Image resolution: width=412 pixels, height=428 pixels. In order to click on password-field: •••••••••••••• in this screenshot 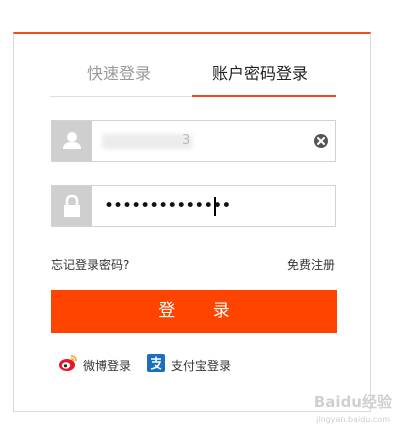, I will do `click(193, 206)`.